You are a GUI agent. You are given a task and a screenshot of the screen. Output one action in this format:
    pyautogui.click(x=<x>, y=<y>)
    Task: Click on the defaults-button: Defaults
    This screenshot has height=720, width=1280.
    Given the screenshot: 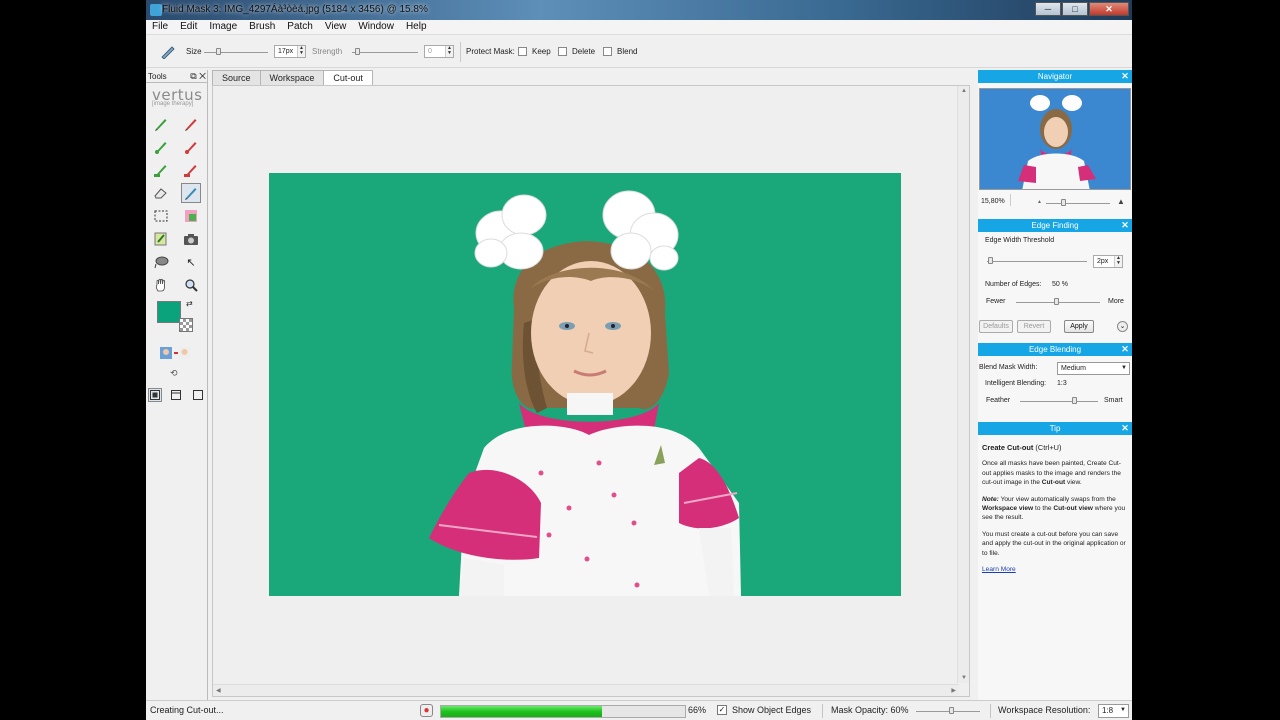 What is the action you would take?
    pyautogui.click(x=996, y=326)
    